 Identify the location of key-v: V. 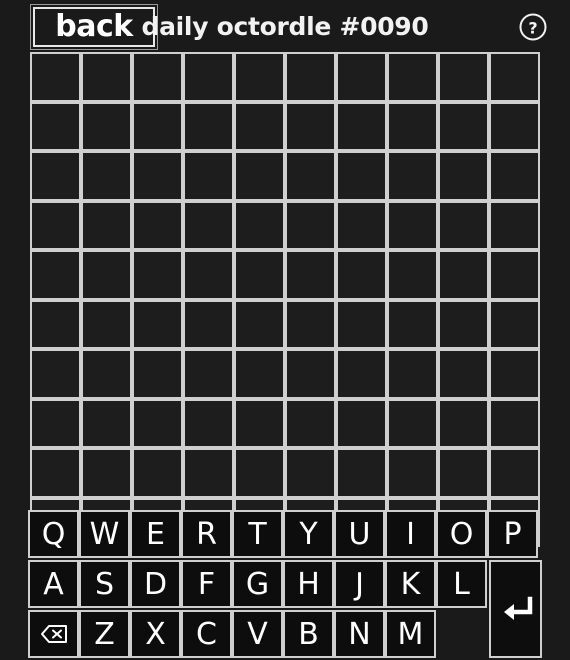
(257, 634).